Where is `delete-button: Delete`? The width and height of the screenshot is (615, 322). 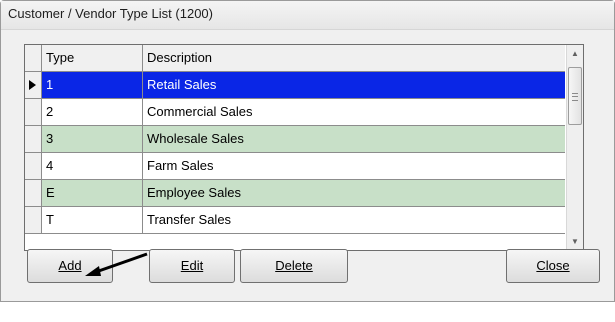 delete-button: Delete is located at coordinates (294, 266).